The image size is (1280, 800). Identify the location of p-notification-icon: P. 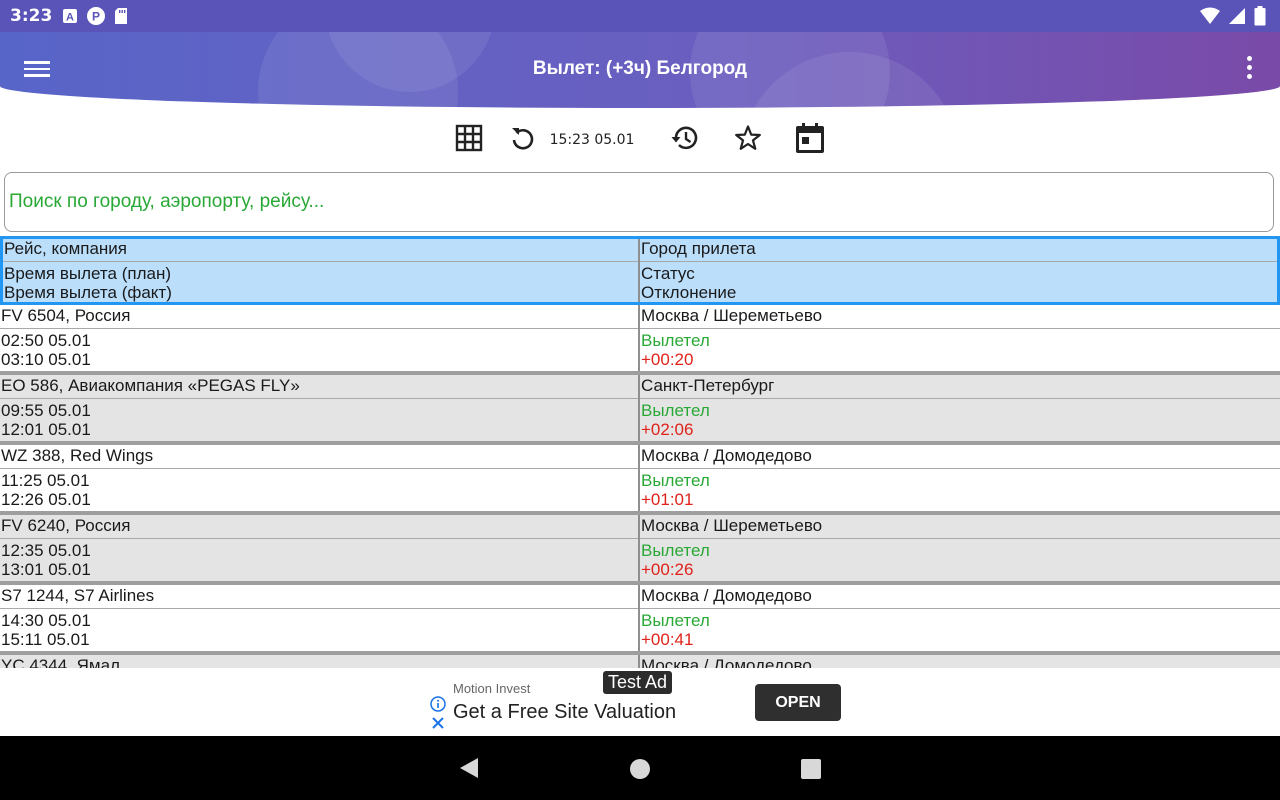
(96, 18).